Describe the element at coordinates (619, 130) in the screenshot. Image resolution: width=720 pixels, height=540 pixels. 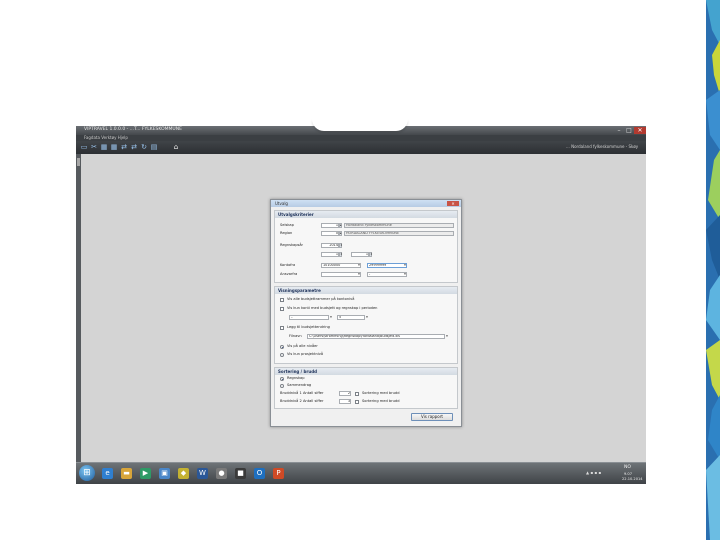
I see `minimize-button: –` at that location.